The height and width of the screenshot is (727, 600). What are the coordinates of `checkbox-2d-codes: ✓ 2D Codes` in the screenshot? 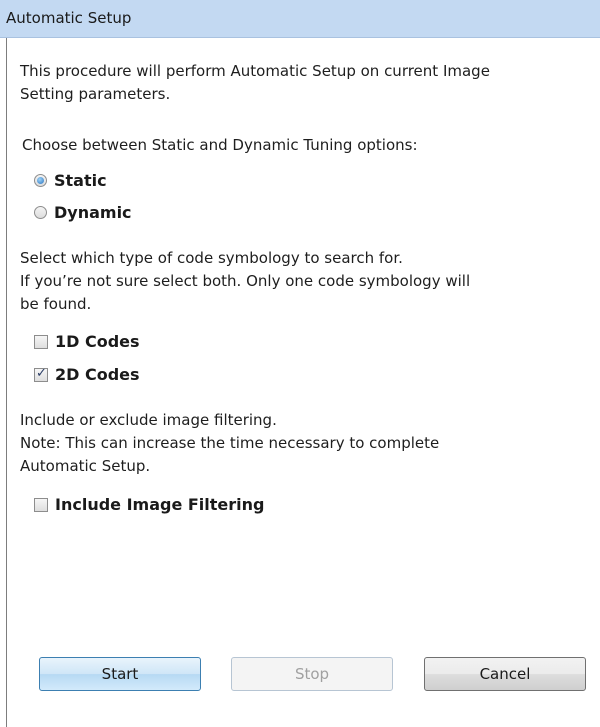 It's located at (87, 374).